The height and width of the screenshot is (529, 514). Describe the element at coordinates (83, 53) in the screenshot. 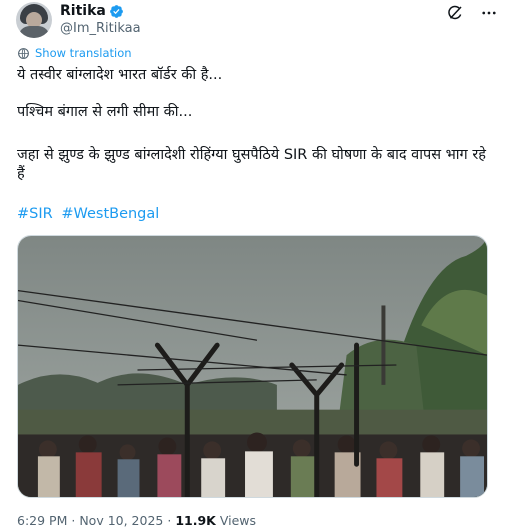

I see `show-translation-label: Show translation` at that location.